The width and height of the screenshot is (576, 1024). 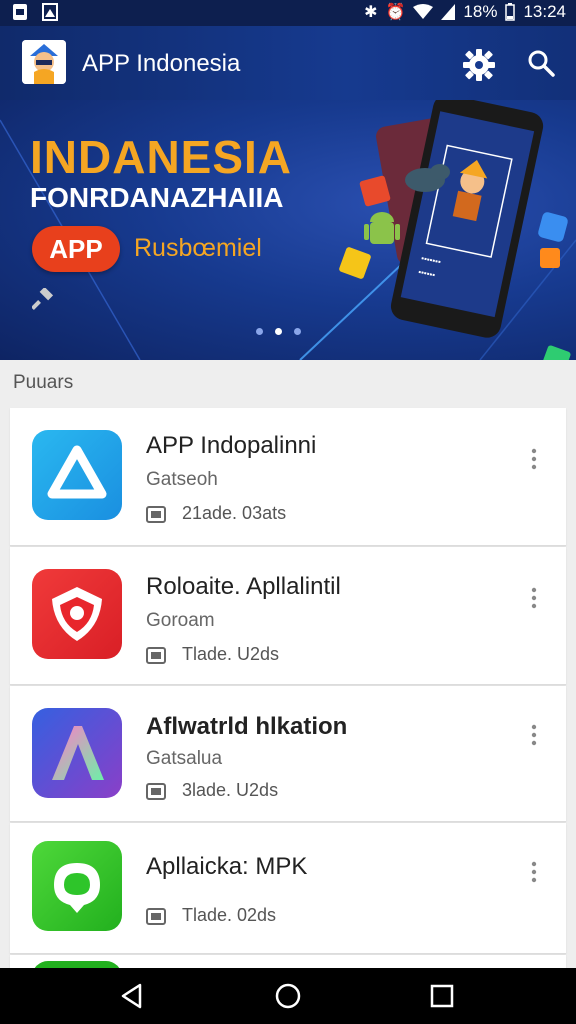 I want to click on app-meta: Tlade. 02ds, so click(x=211, y=915).